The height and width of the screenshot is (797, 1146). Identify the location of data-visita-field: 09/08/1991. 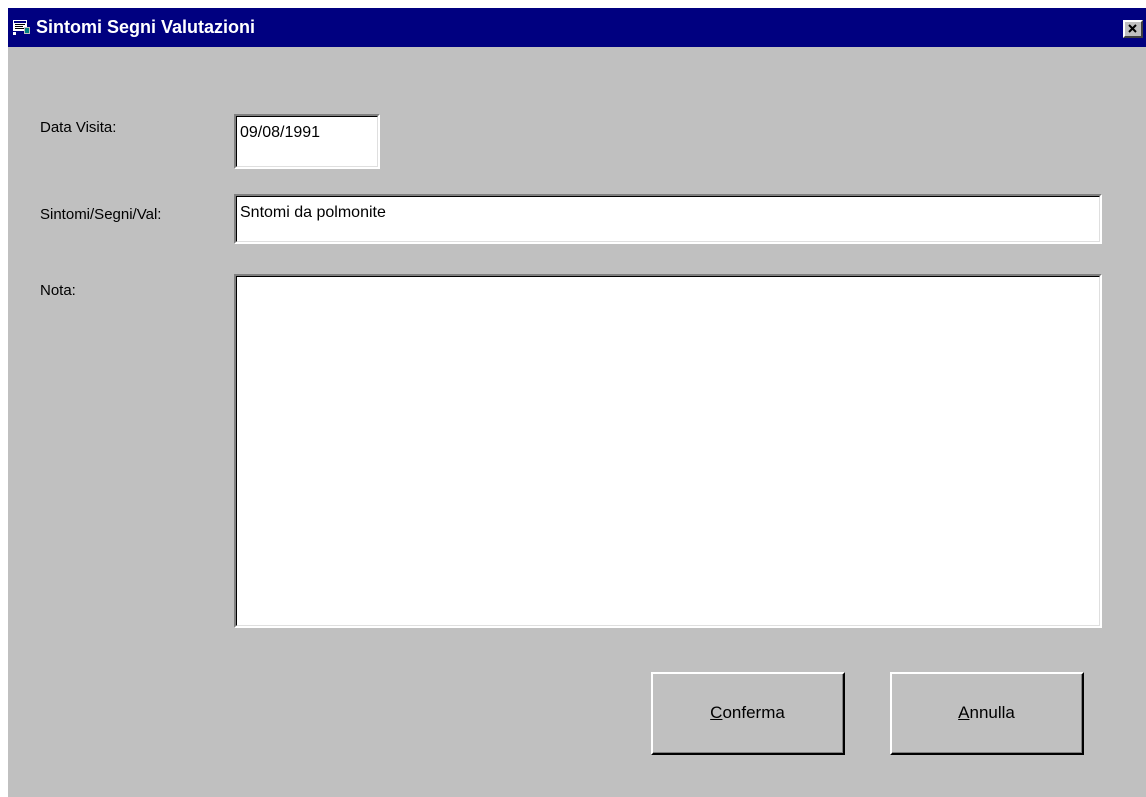
(307, 141).